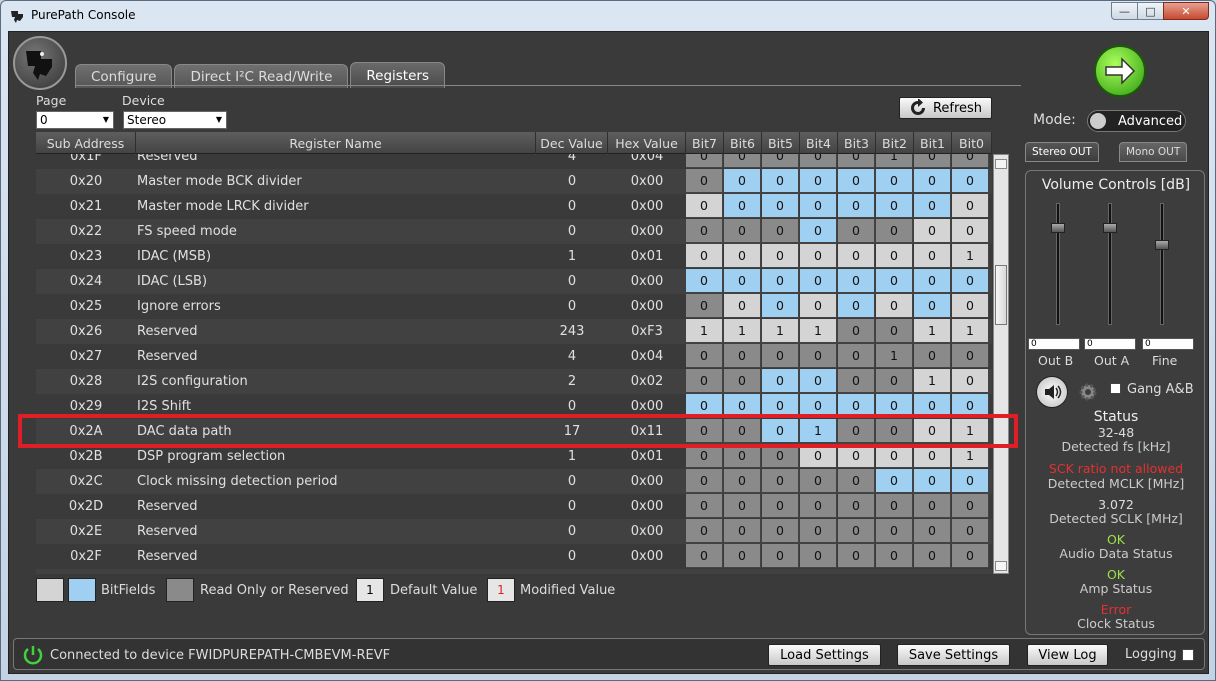  What do you see at coordinates (781, 143) in the screenshot?
I see `column-header: Bit5` at bounding box center [781, 143].